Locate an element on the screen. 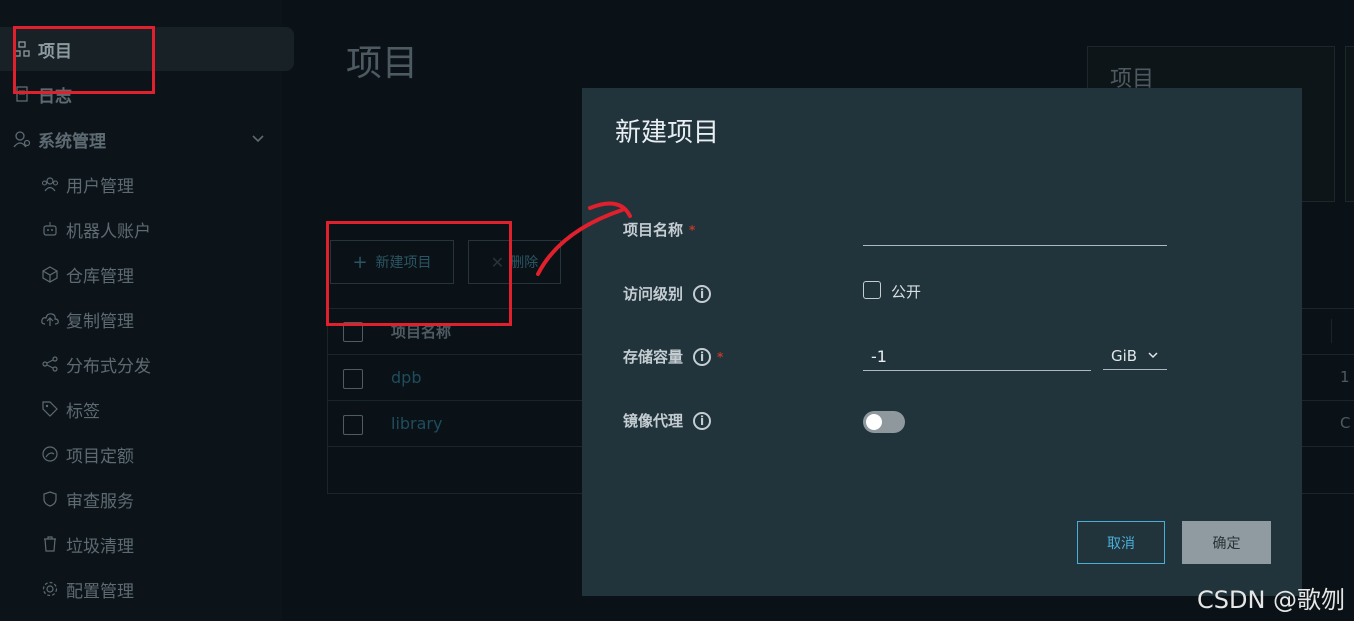 This screenshot has width=1354, height=621. proxy-cache-toggle is located at coordinates (884, 422).